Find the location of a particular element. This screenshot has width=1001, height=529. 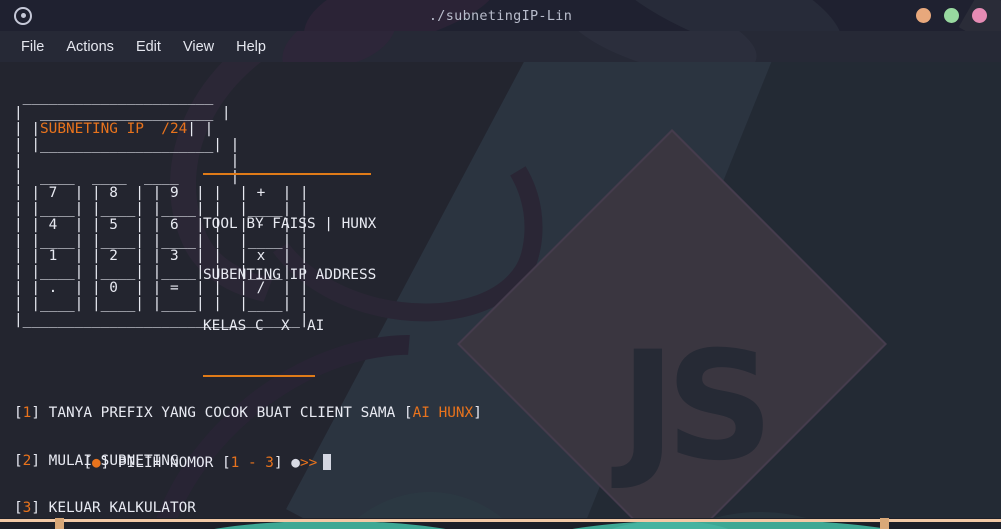

prompt-line: [●] PILIH NOMOR [1 - 3] ●>> is located at coordinates (173, 463).